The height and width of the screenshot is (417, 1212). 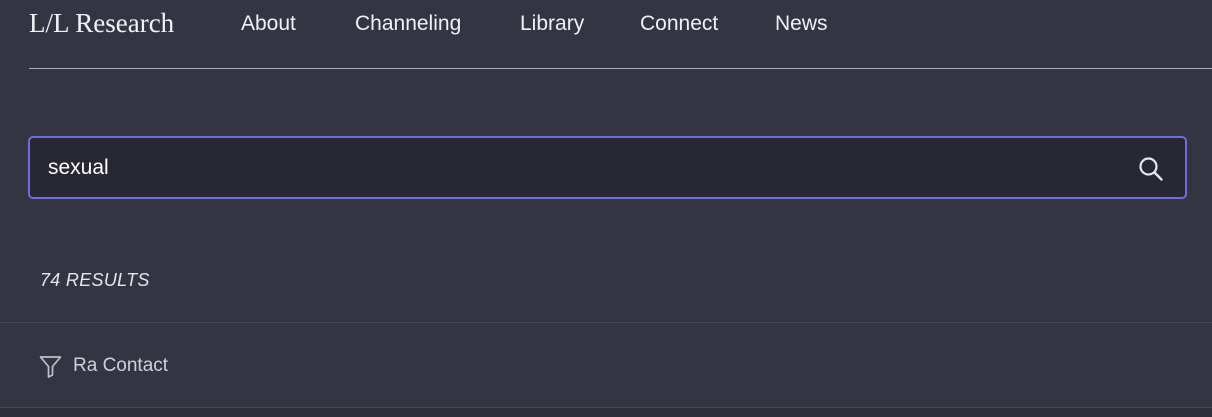 I want to click on search-icon, so click(x=1151, y=169).